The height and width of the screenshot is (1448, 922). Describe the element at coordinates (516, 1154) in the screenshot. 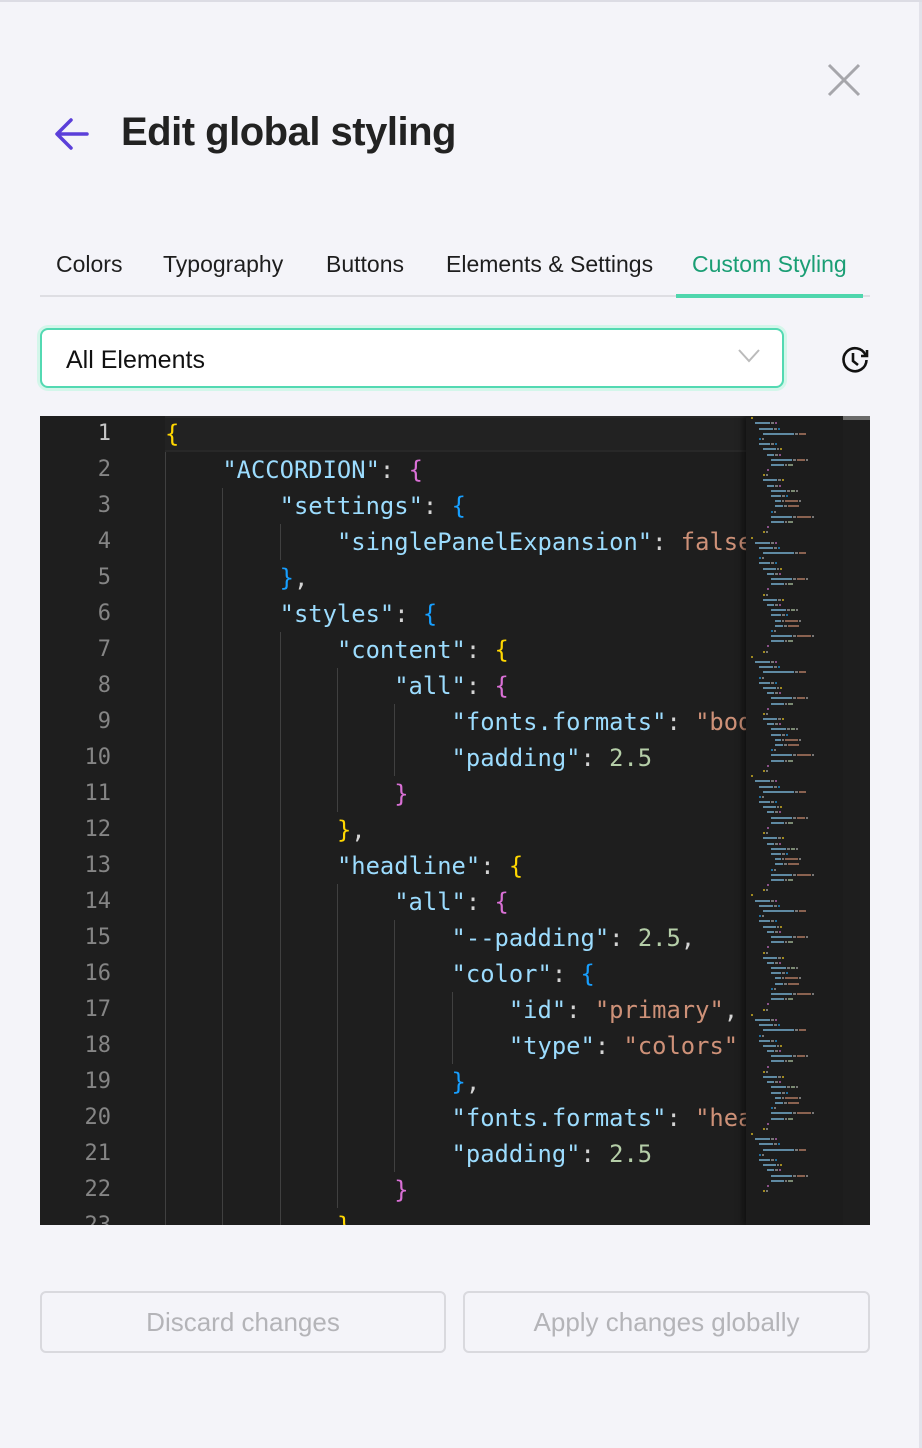

I see `code-token: "padding"` at that location.